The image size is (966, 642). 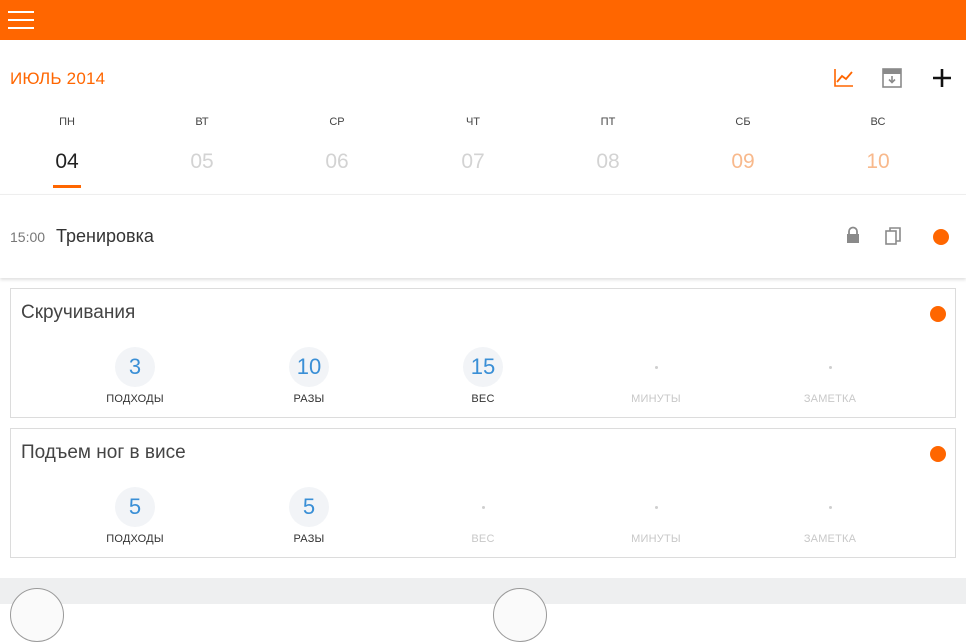 I want to click on stat-reps: 5 РАЗЫ, so click(x=309, y=516).